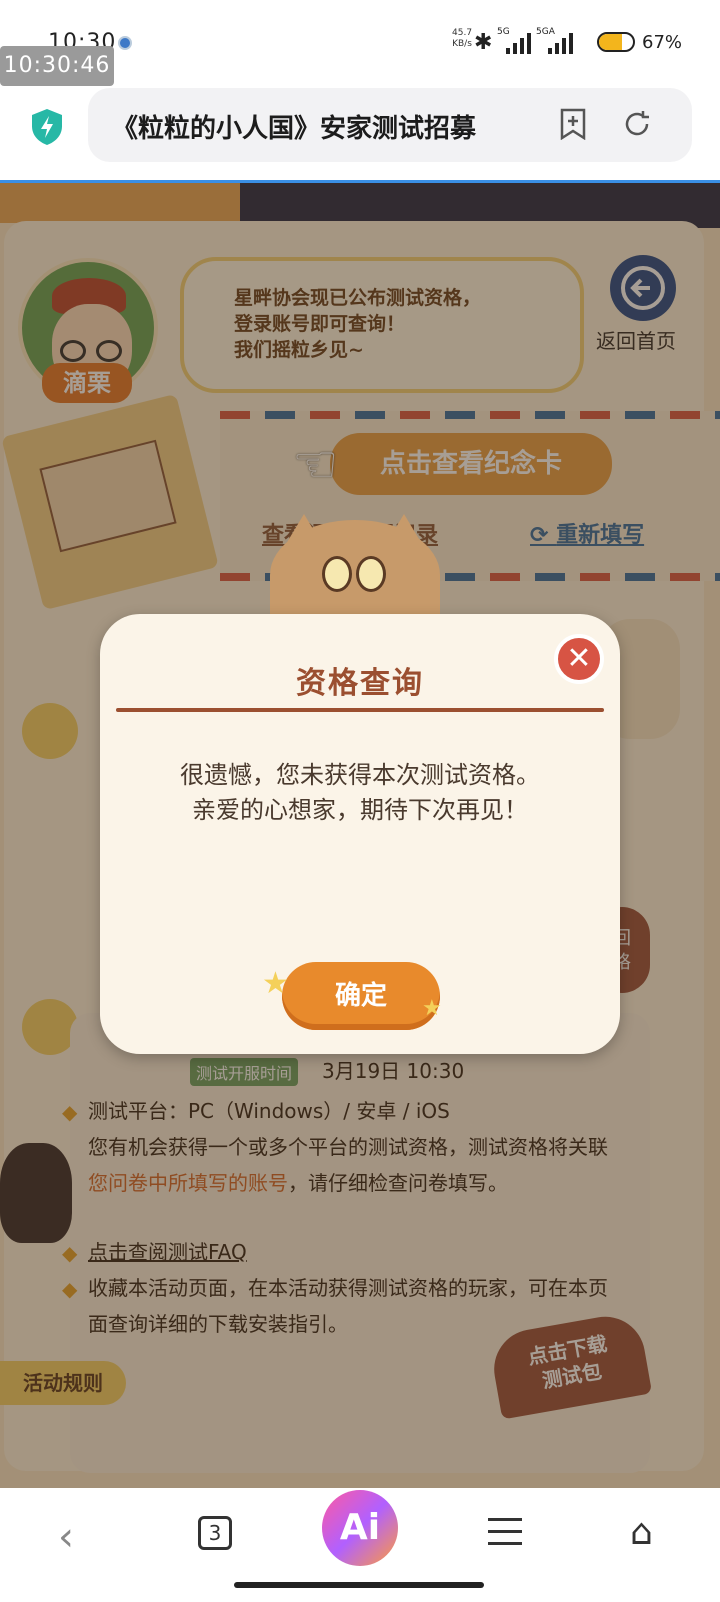  Describe the element at coordinates (57, 66) in the screenshot. I see `clock-overlay: 10:30:46` at that location.